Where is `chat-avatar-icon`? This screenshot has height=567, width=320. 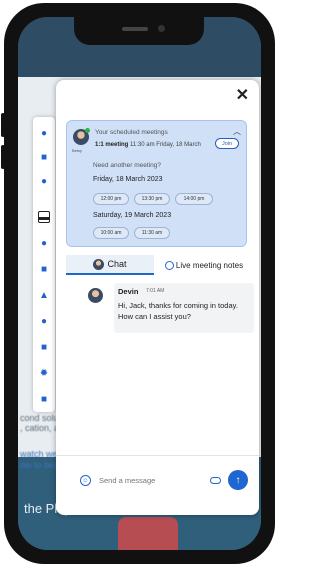 chat-avatar-icon is located at coordinates (99, 264).